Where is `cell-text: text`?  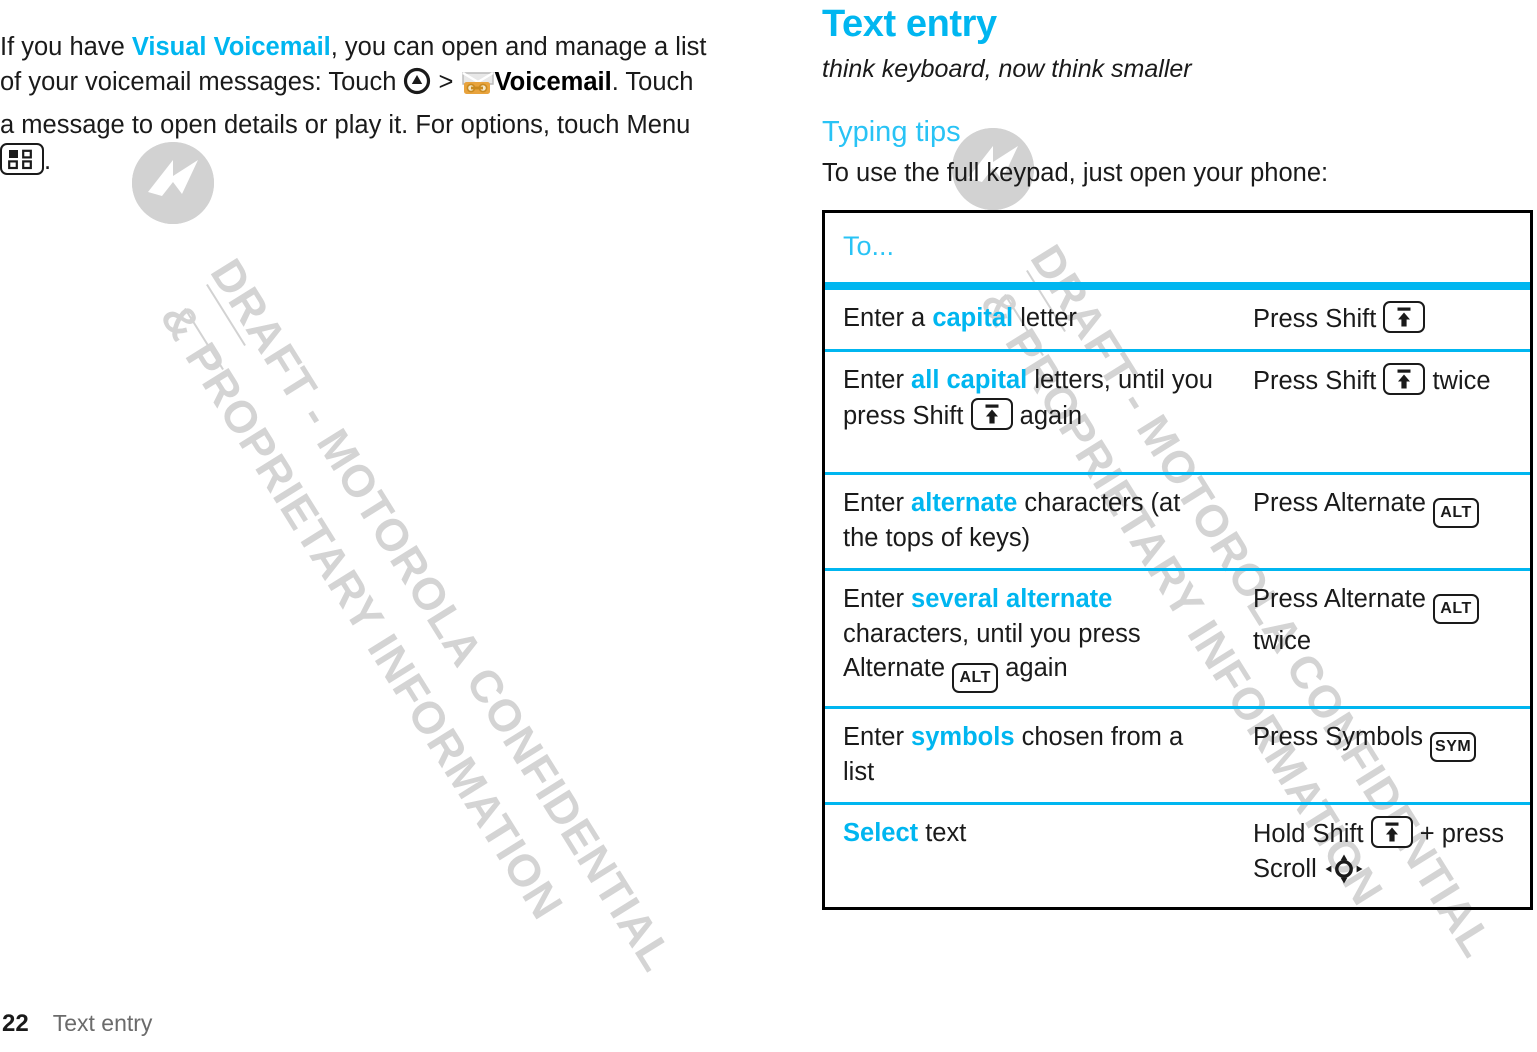
cell-text: text is located at coordinates (942, 833).